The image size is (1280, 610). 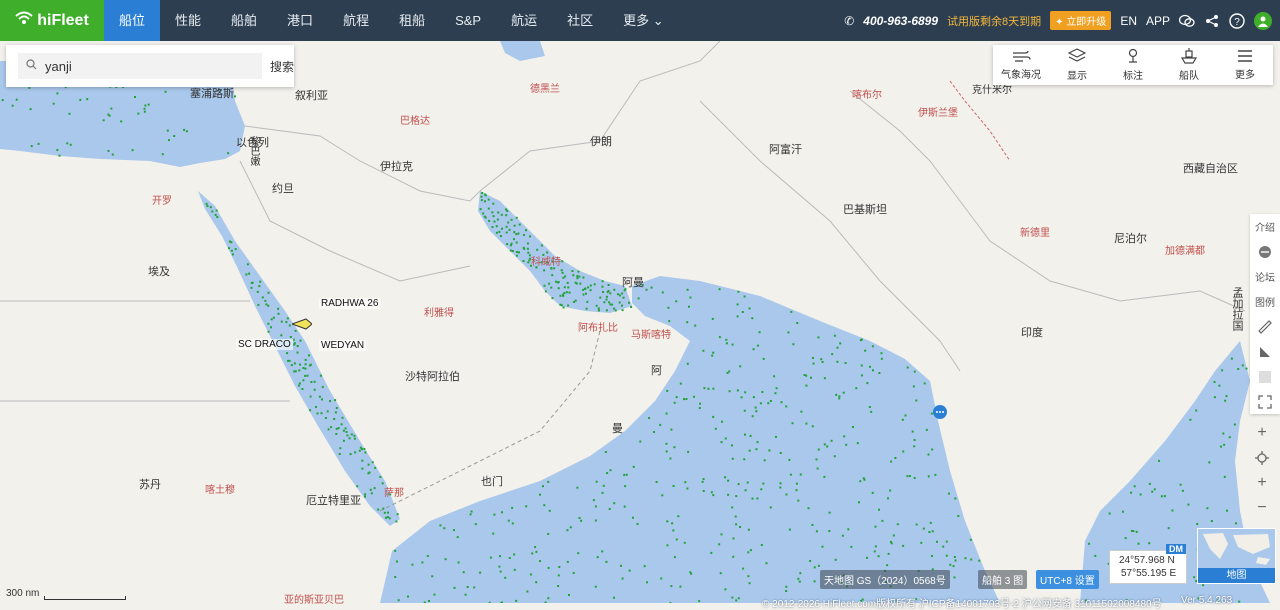 I want to click on tab-sale-purchase: S&P, so click(x=468, y=20).